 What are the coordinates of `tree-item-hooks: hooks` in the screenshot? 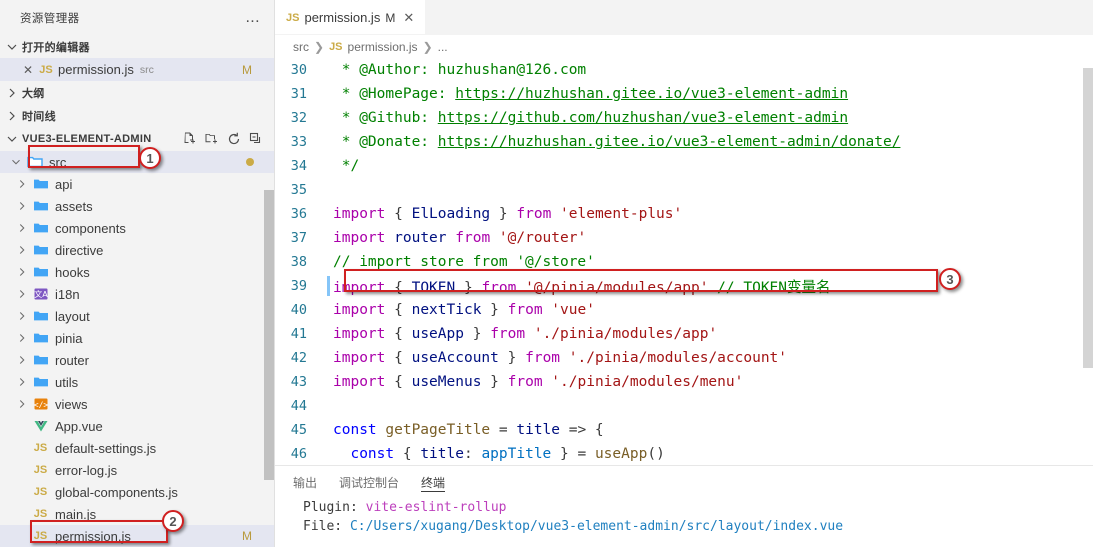 It's located at (137, 272).